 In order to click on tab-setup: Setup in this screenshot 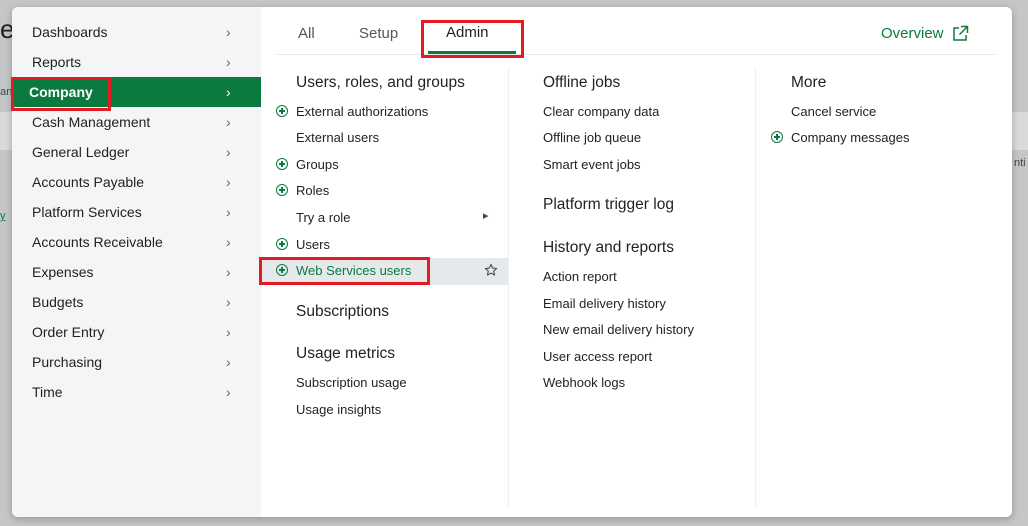, I will do `click(378, 33)`.